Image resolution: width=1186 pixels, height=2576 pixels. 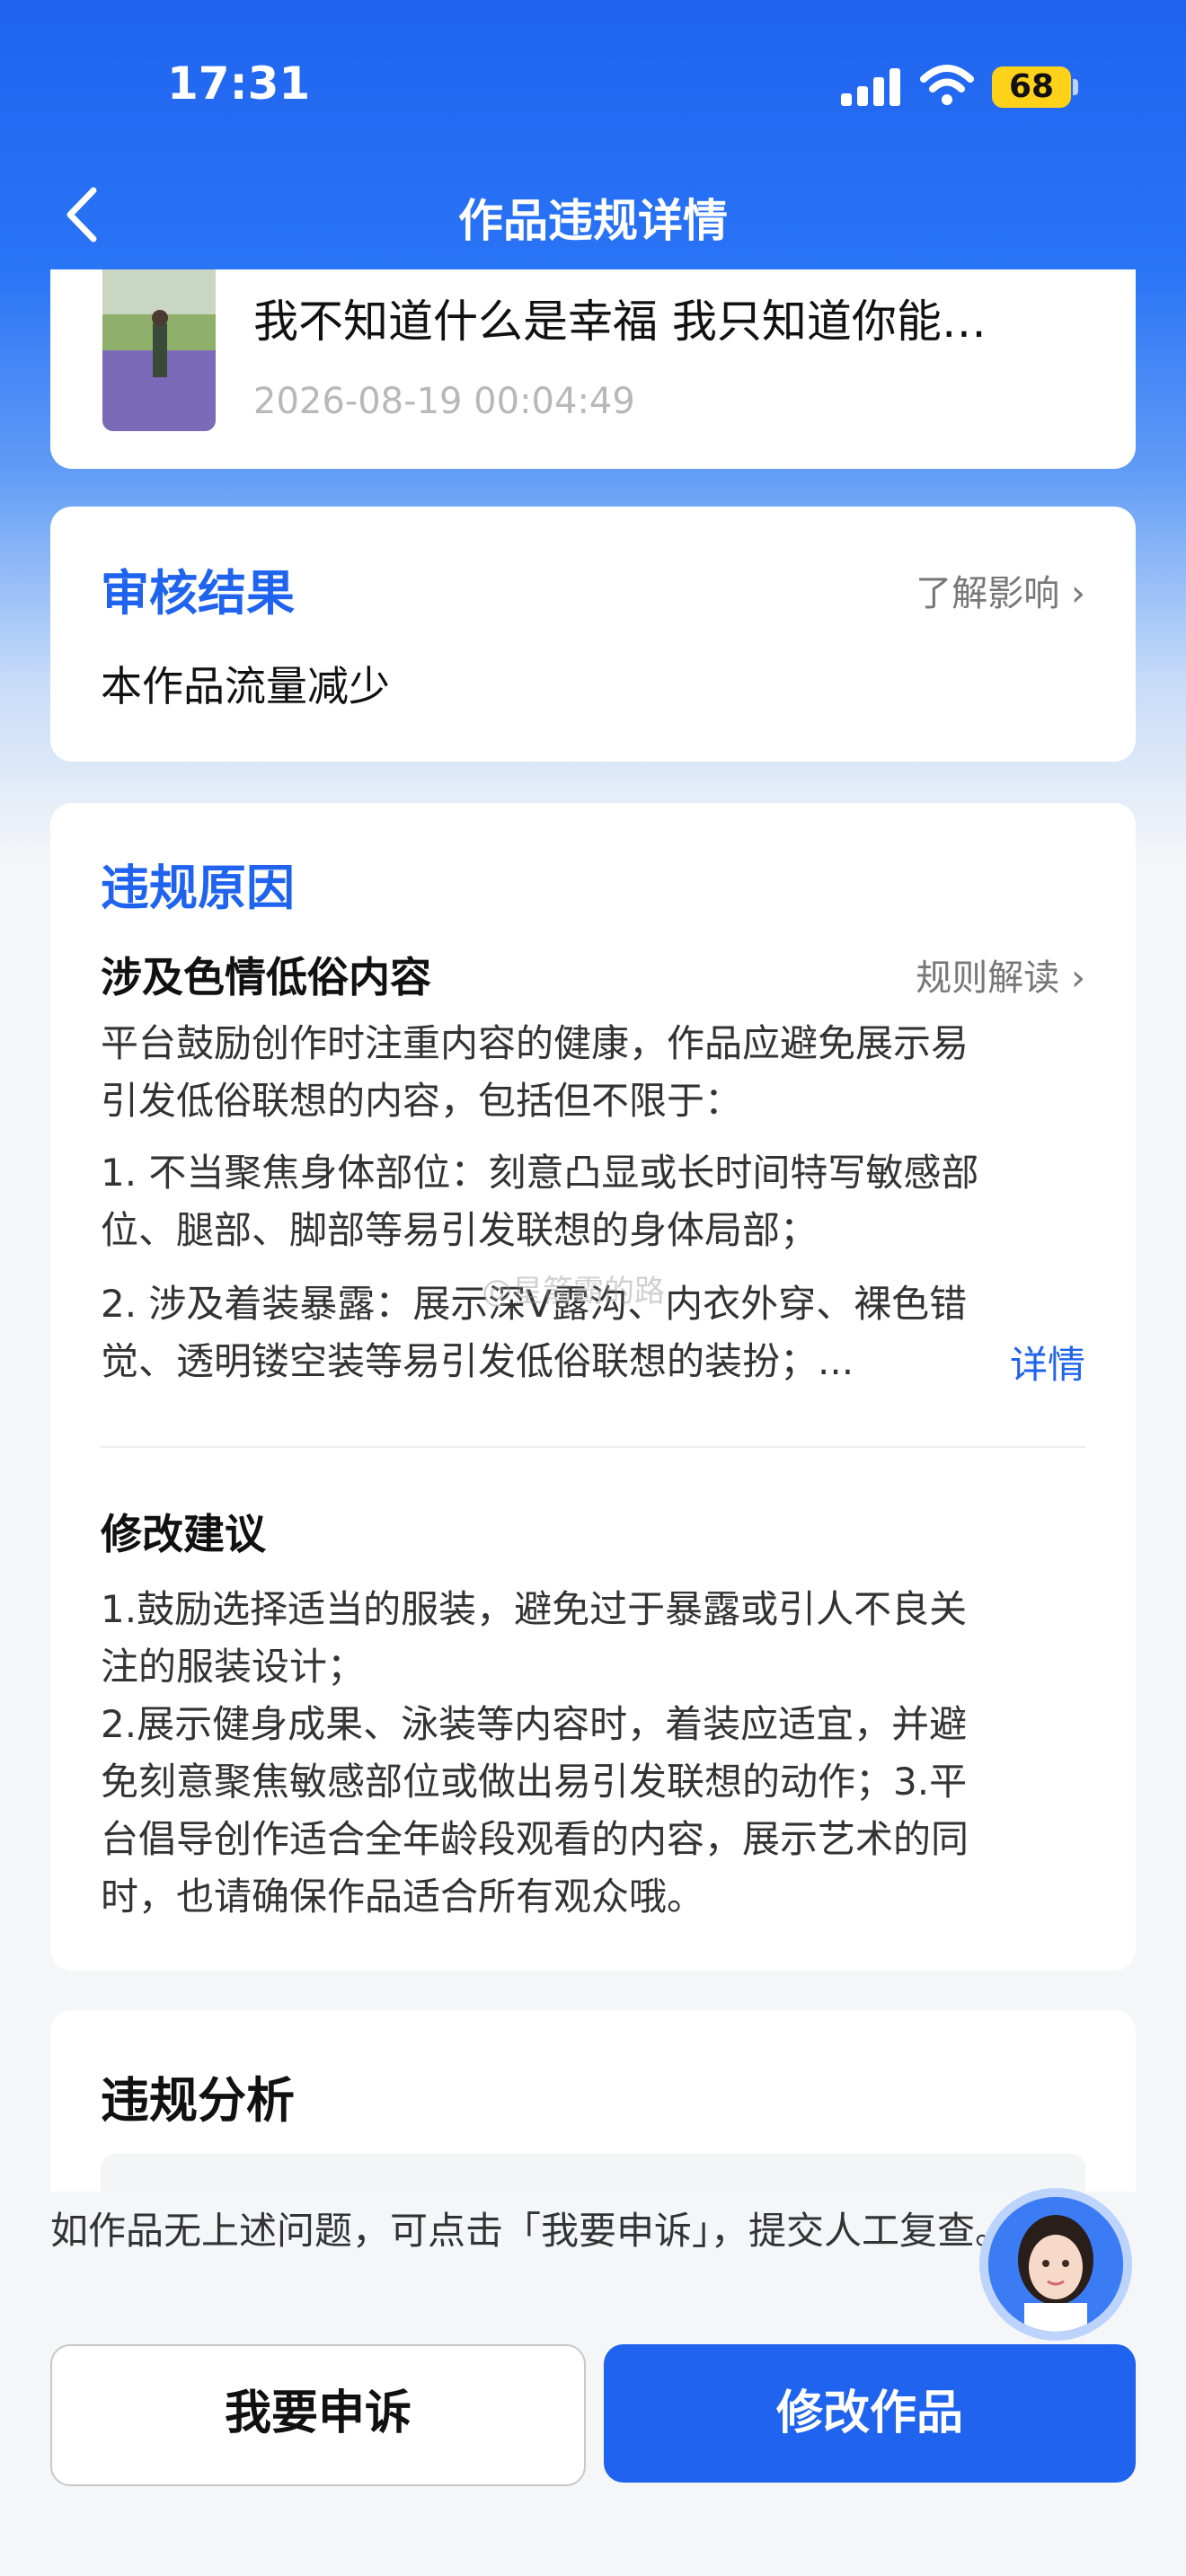 I want to click on page-title: 作品违规详情, so click(x=593, y=221).